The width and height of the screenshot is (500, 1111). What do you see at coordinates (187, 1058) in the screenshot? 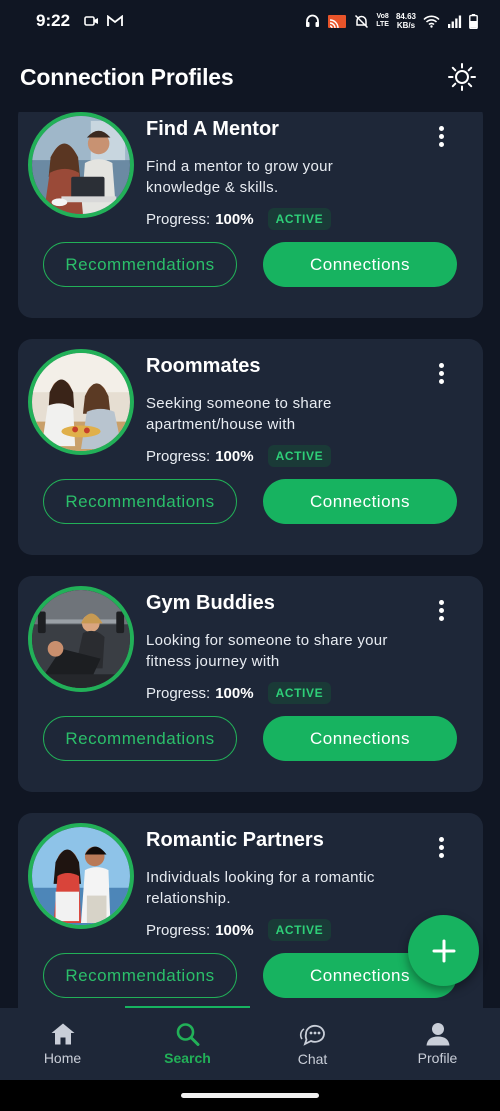
I see `nav-label-search: Search` at bounding box center [187, 1058].